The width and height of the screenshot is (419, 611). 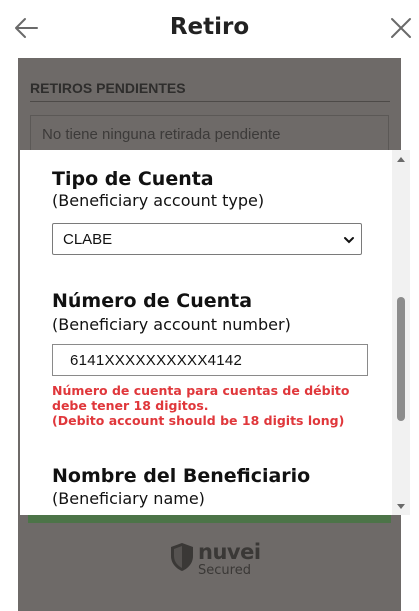 I want to click on scroll-up-icon, so click(x=401, y=159).